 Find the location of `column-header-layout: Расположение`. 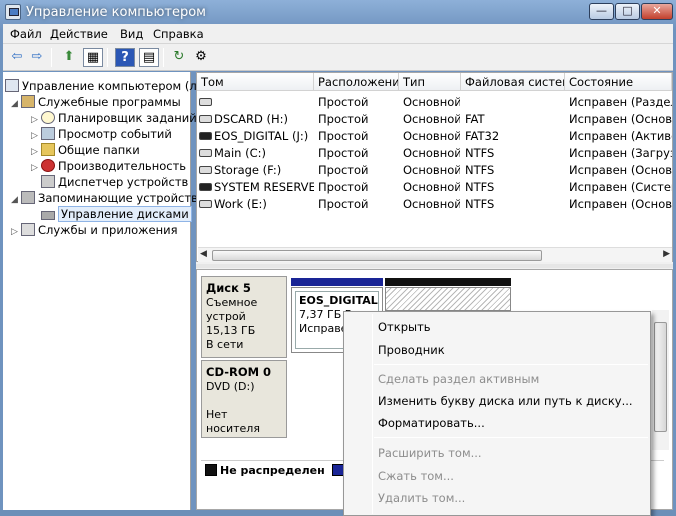

column-header-layout: Расположение is located at coordinates (356, 82).